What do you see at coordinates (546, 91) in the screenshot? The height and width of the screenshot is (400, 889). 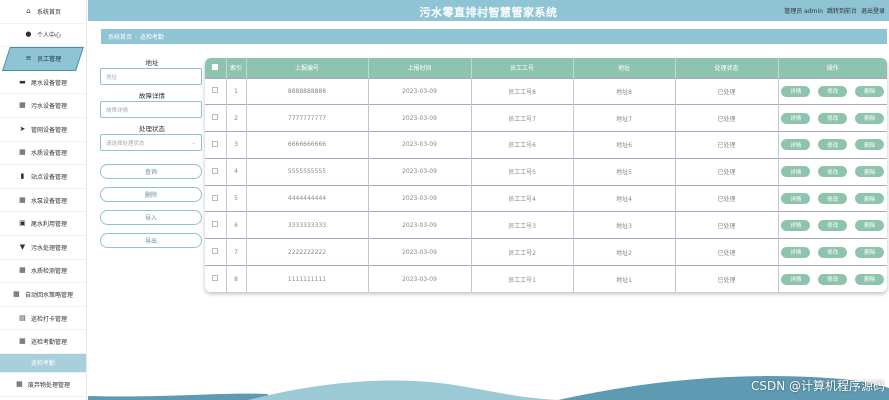 I see `table-row: 1 8888888888 2023-03-09 员工工号8 地址8 已处理 详情 修改 删除` at bounding box center [546, 91].